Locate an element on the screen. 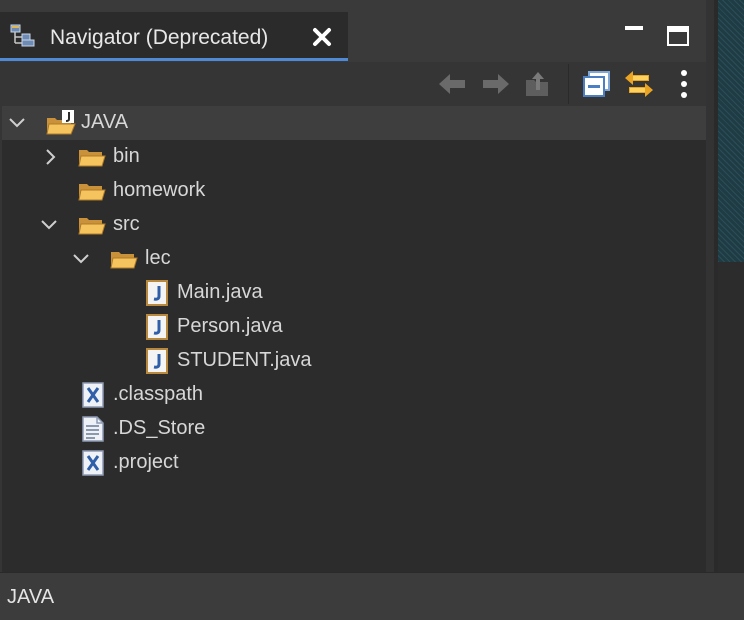 Image resolution: width=744 pixels, height=620 pixels. navigator-icon is located at coordinates (25, 36).